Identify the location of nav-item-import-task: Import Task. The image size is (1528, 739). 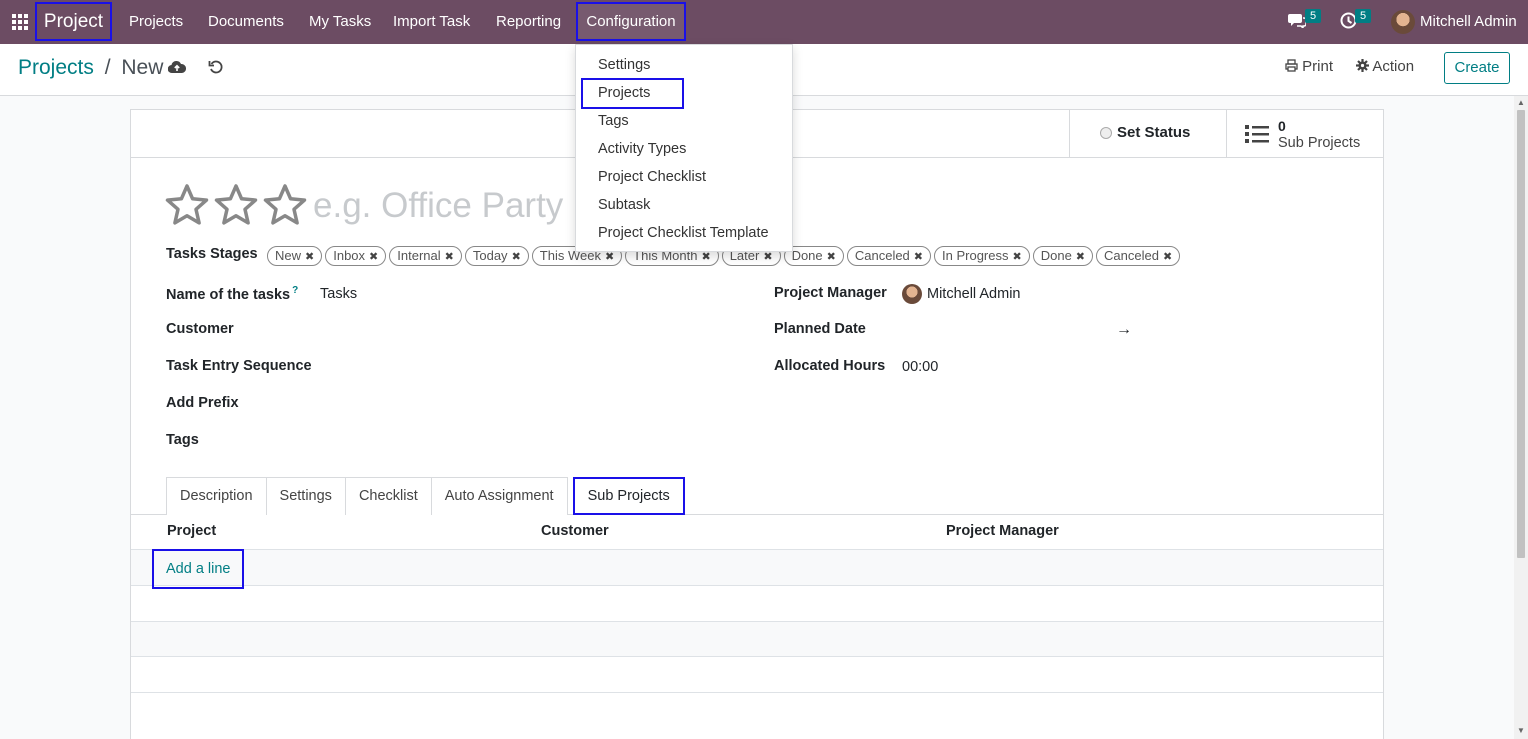
(431, 22).